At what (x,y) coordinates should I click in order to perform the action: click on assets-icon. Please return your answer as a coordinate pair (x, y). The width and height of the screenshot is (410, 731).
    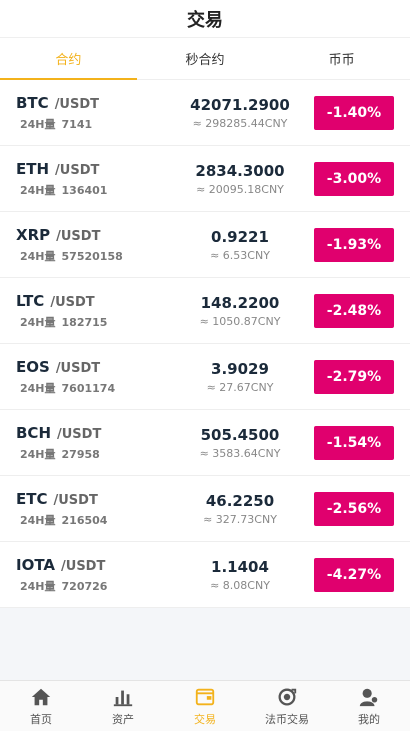
    Looking at the image, I should click on (123, 698).